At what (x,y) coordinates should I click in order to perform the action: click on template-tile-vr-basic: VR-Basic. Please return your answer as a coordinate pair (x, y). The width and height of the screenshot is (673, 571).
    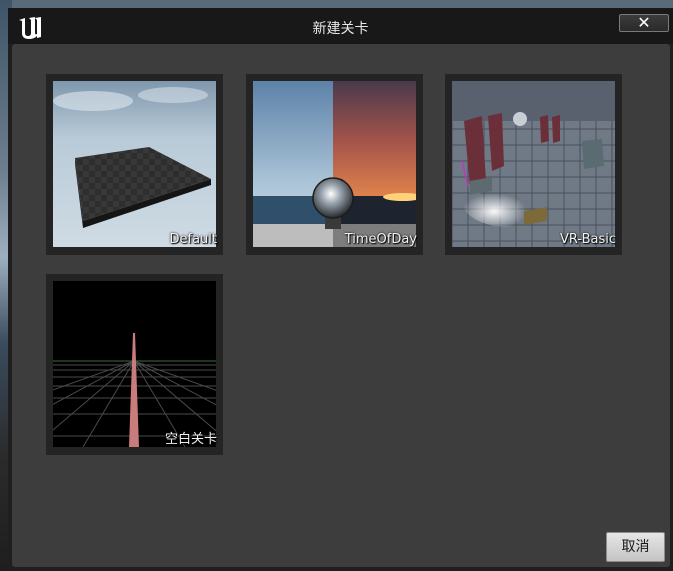
    Looking at the image, I should click on (533, 164).